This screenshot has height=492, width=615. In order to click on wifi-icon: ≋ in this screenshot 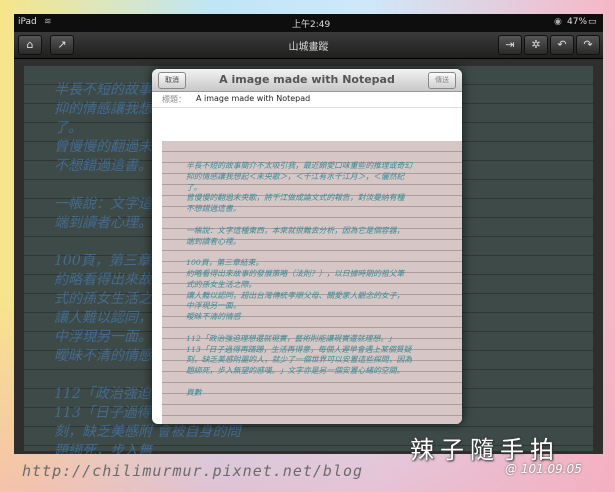, I will do `click(48, 22)`.